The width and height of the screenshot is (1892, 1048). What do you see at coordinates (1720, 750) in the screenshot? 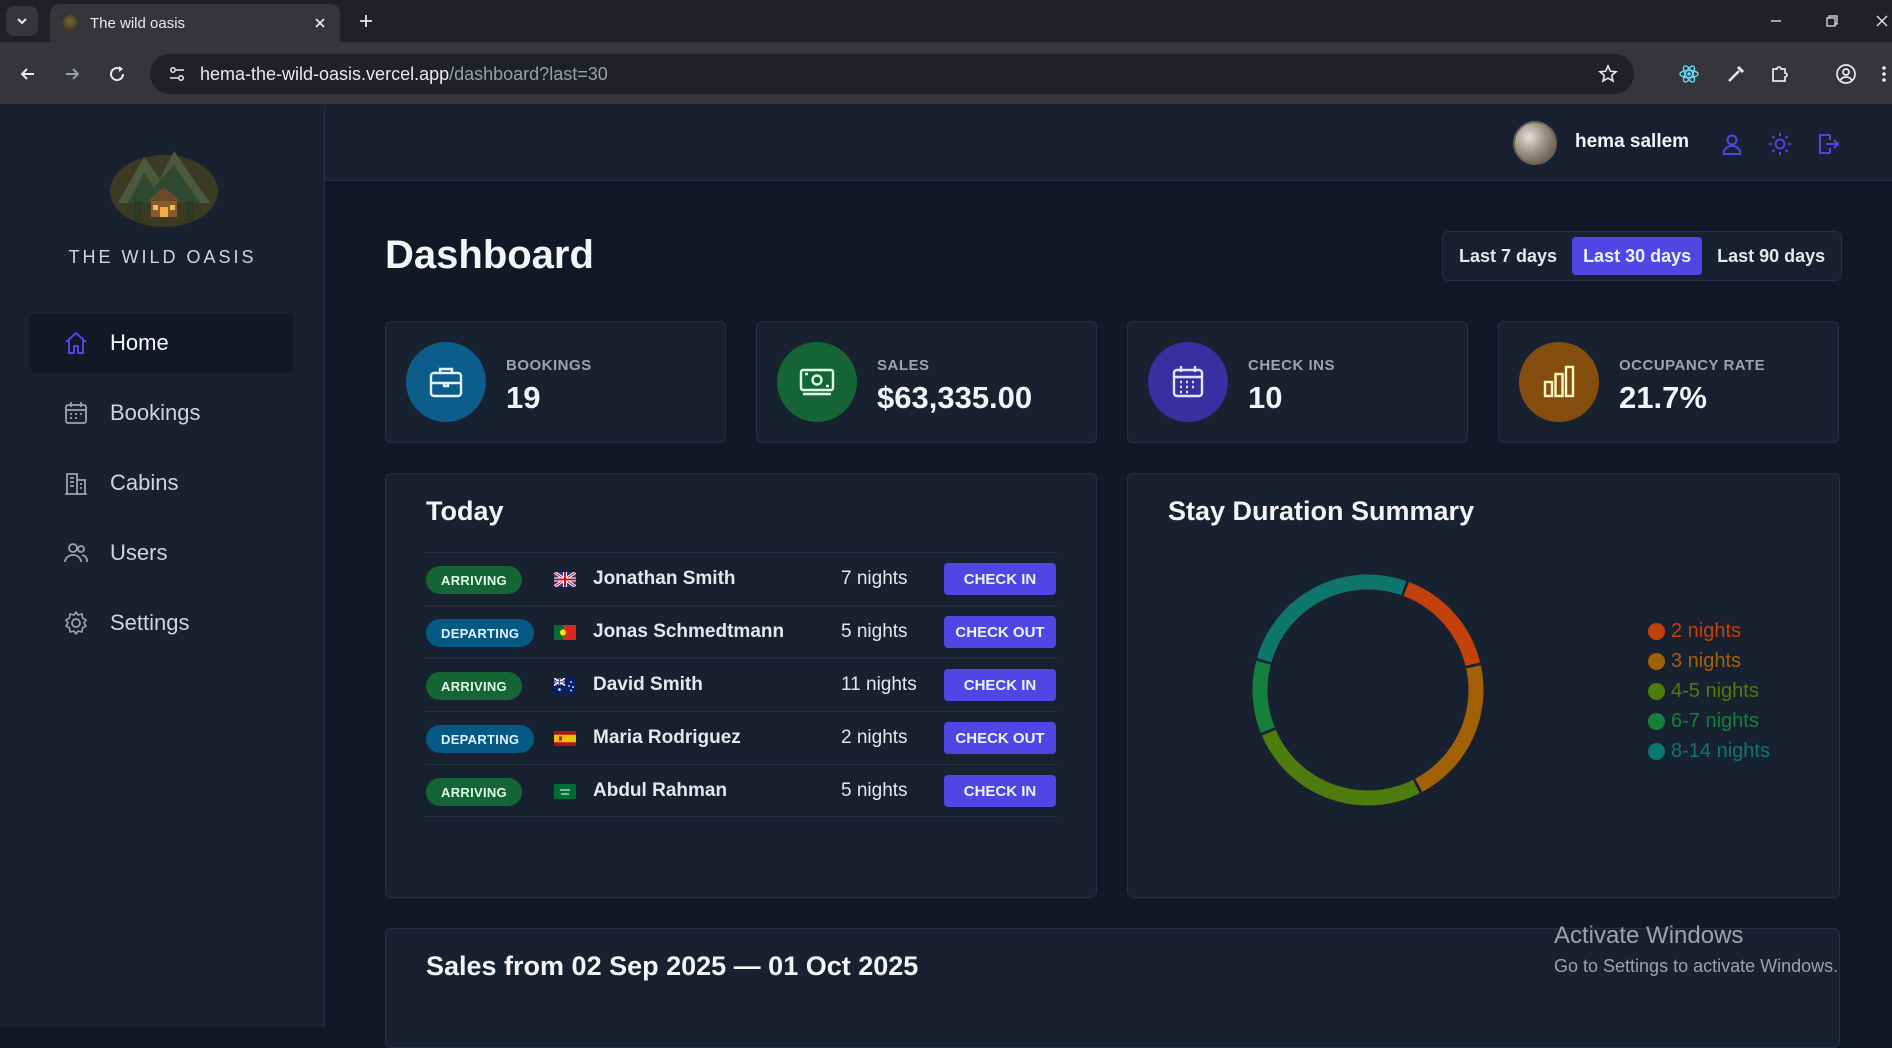
I see `legend-label: 8-14 nights` at bounding box center [1720, 750].